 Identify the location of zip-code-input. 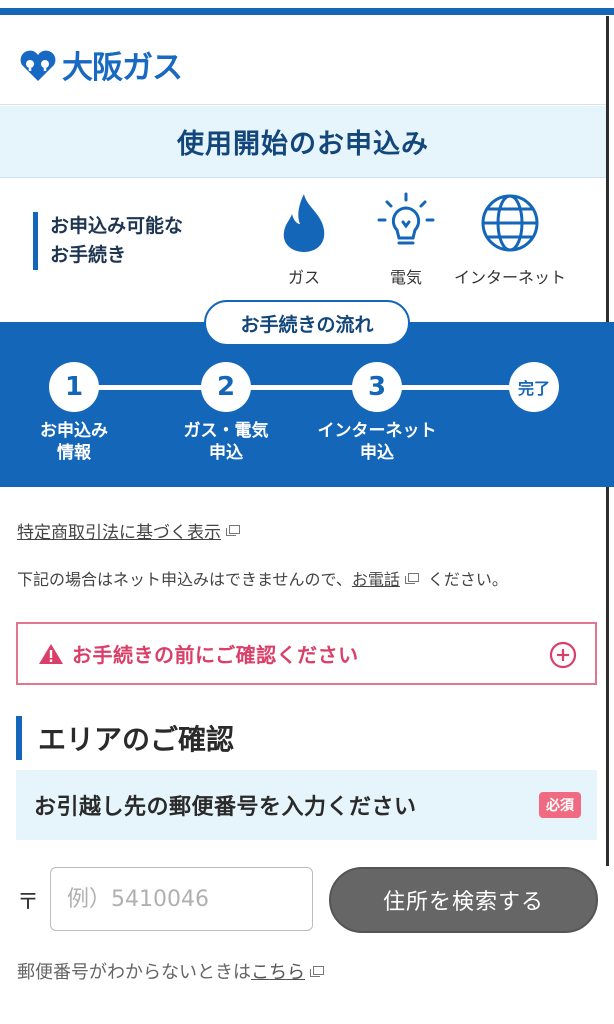
(181, 899).